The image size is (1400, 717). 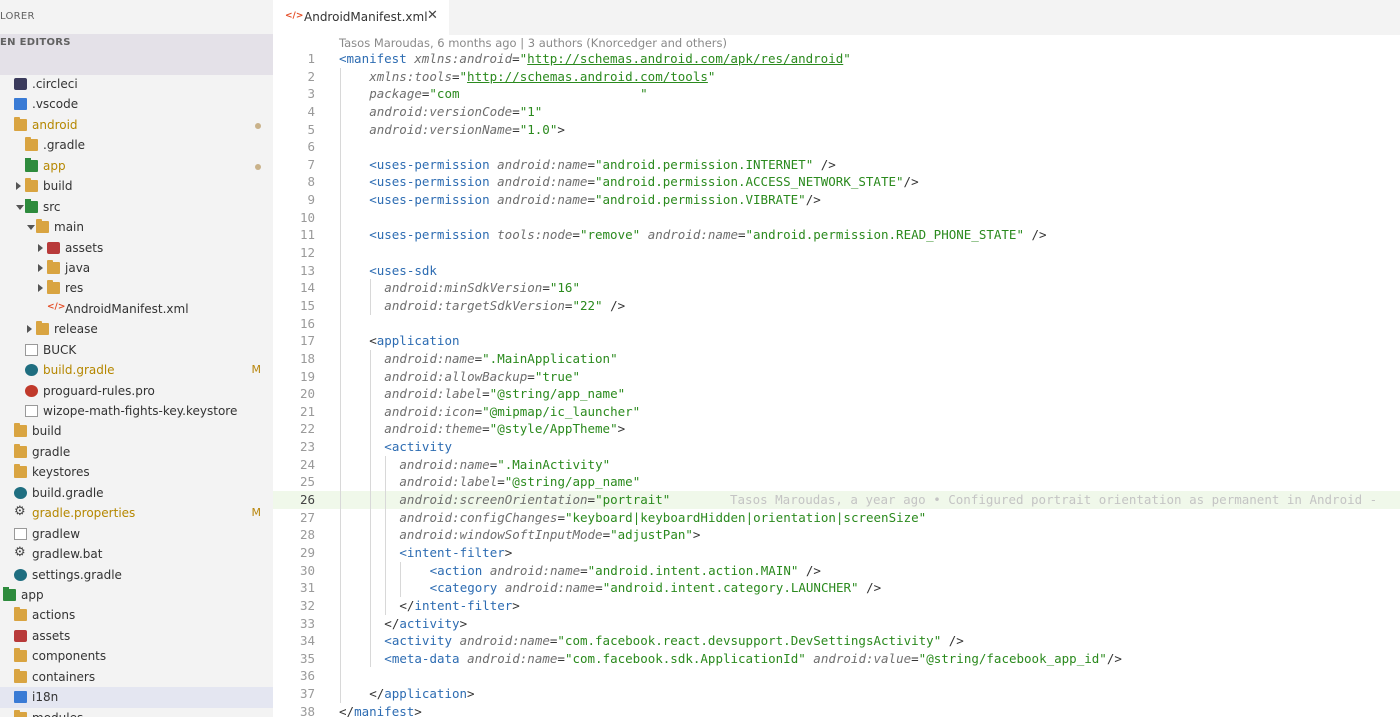 What do you see at coordinates (136, 54) in the screenshot?
I see `open-editors-section: EN EDITORS` at bounding box center [136, 54].